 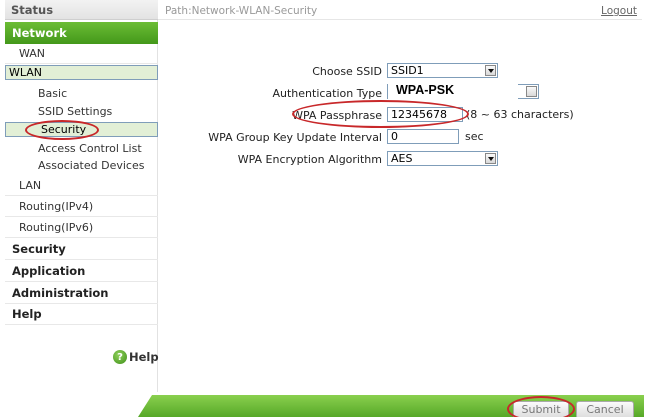 What do you see at coordinates (81, 54) in the screenshot?
I see `sidebar-item-wan: WAN` at bounding box center [81, 54].